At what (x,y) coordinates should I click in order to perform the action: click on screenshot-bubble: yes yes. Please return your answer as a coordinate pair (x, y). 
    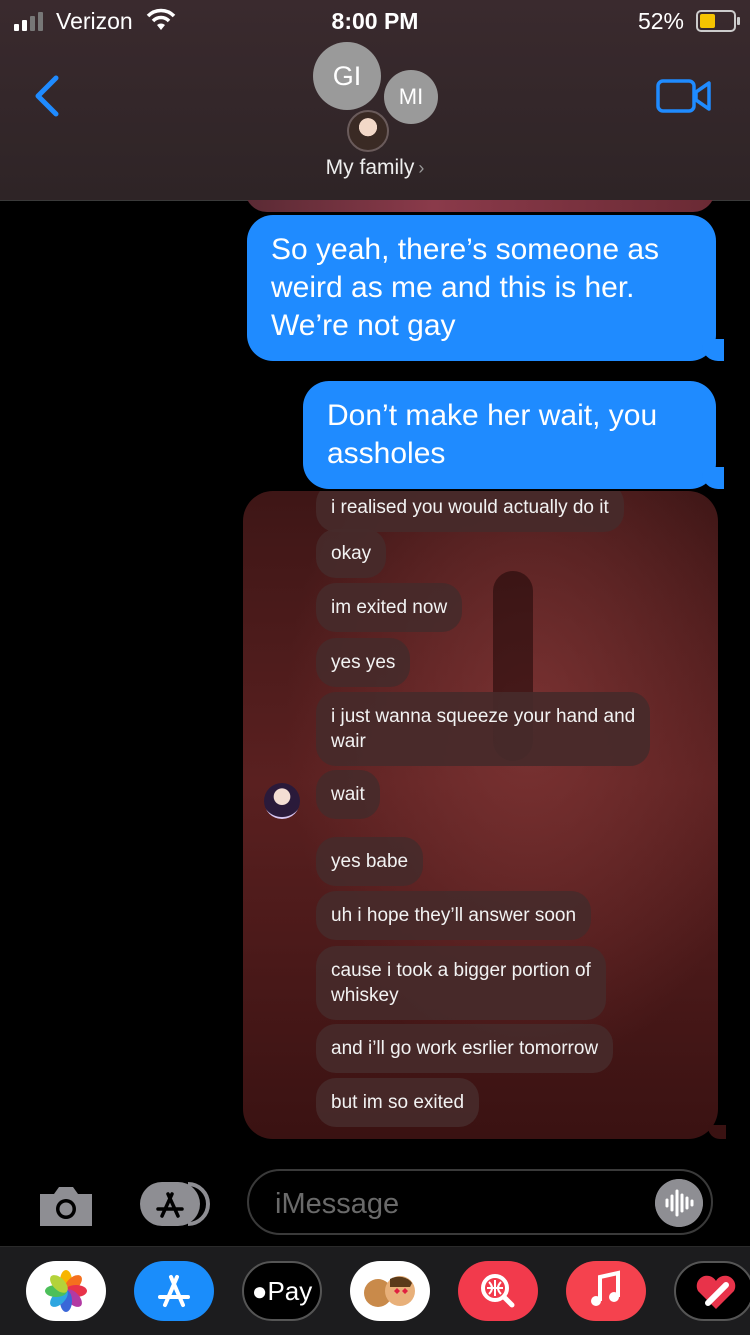
    Looking at the image, I should click on (363, 662).